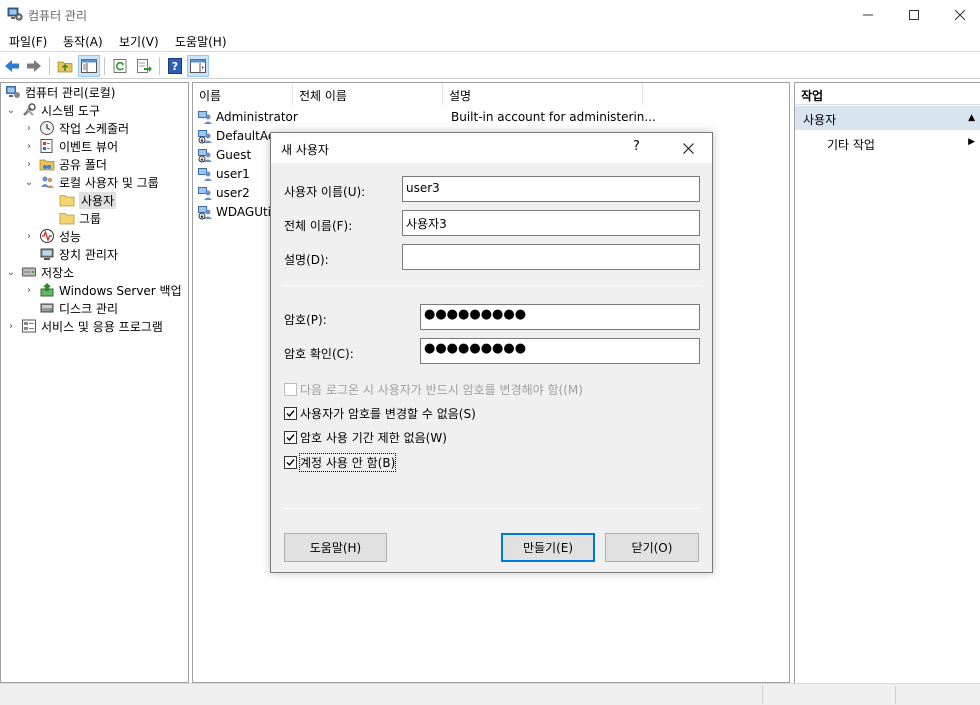 Image resolution: width=980 pixels, height=705 pixels. Describe the element at coordinates (325, 192) in the screenshot. I see `username-label: 사용자 이름(U):` at that location.